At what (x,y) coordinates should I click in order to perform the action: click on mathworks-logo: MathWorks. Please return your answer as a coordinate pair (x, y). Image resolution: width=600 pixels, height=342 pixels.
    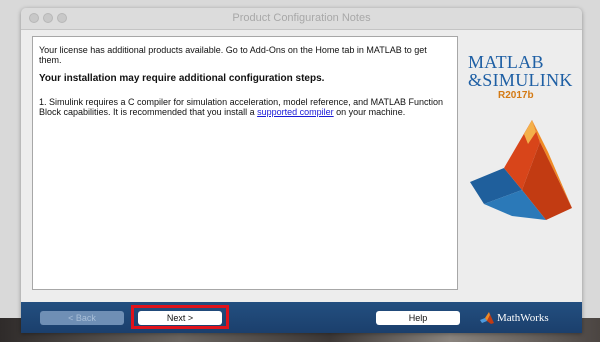
    Looking at the image, I should click on (514, 318).